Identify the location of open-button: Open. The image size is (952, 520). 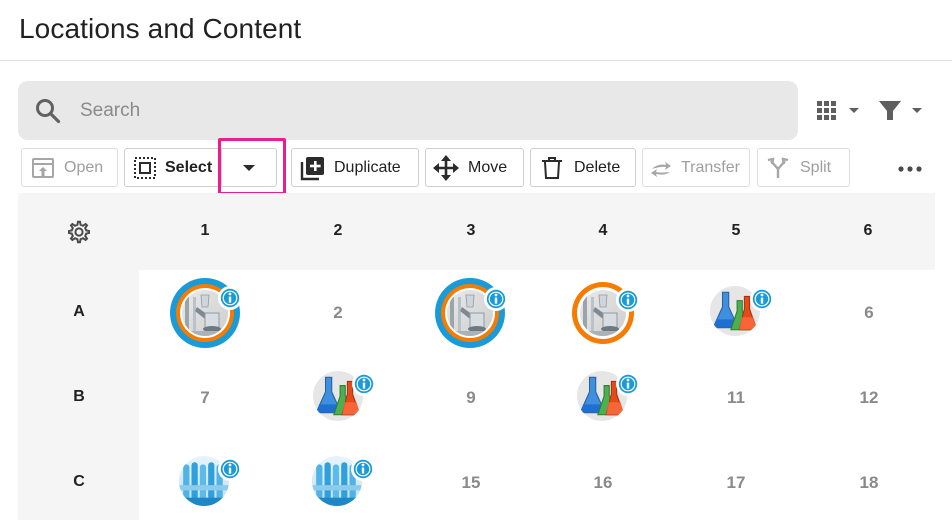
(69, 167).